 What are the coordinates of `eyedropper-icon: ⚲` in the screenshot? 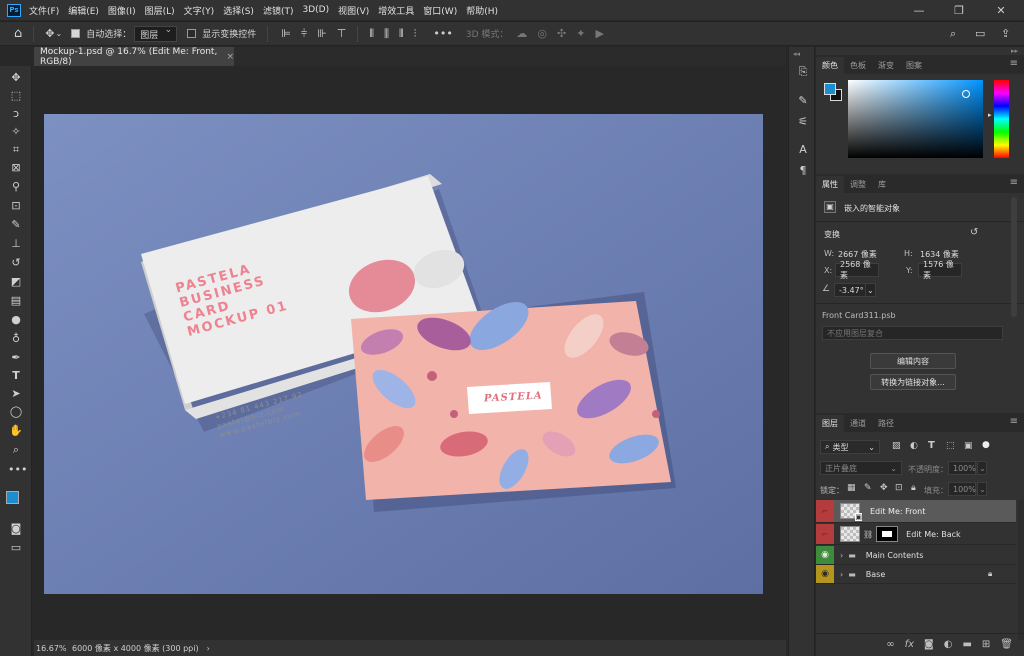 It's located at (16, 187).